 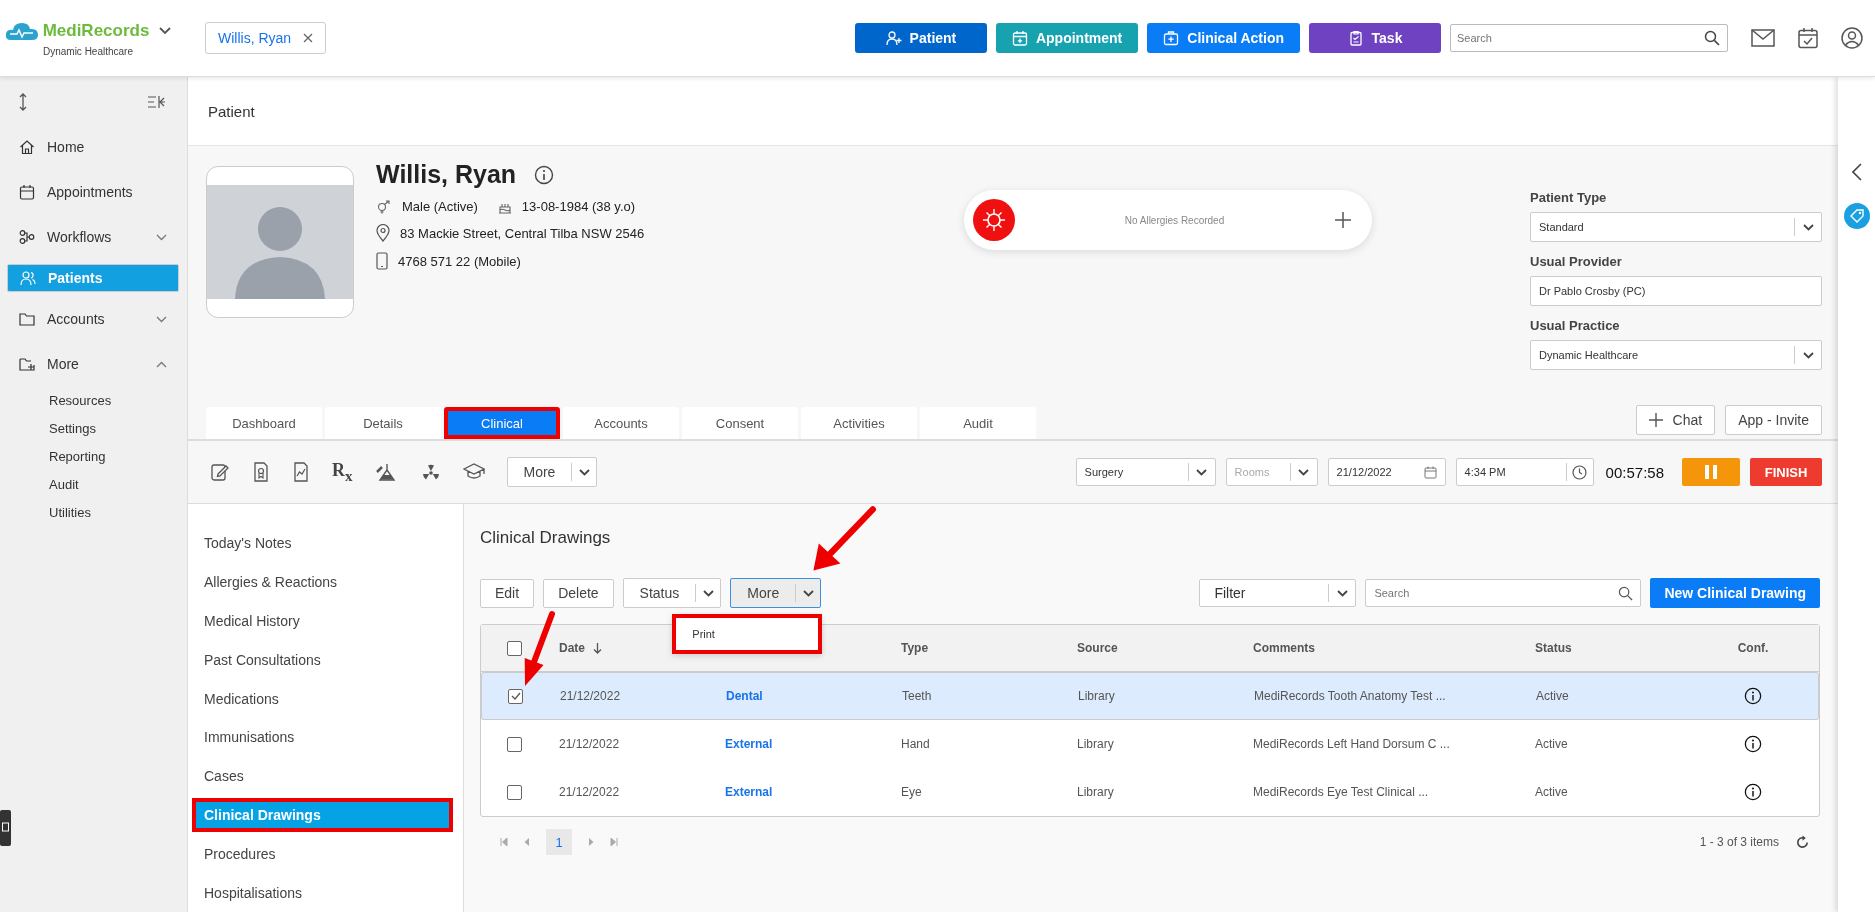 What do you see at coordinates (578, 206) in the screenshot?
I see `patient-dob: 13-08-1984 (38 y.o)` at bounding box center [578, 206].